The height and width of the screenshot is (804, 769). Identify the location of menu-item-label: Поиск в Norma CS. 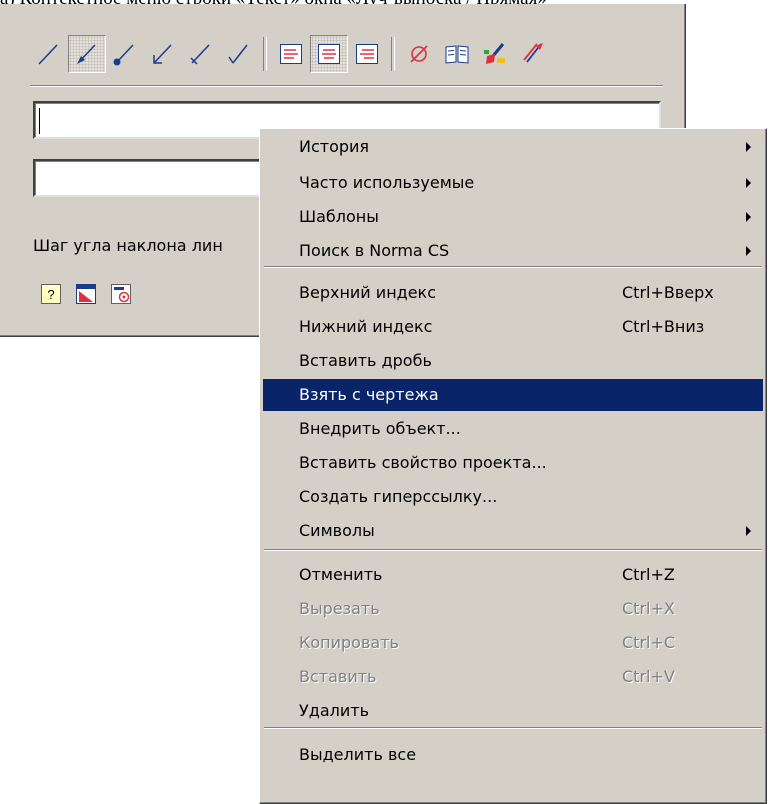
(374, 250).